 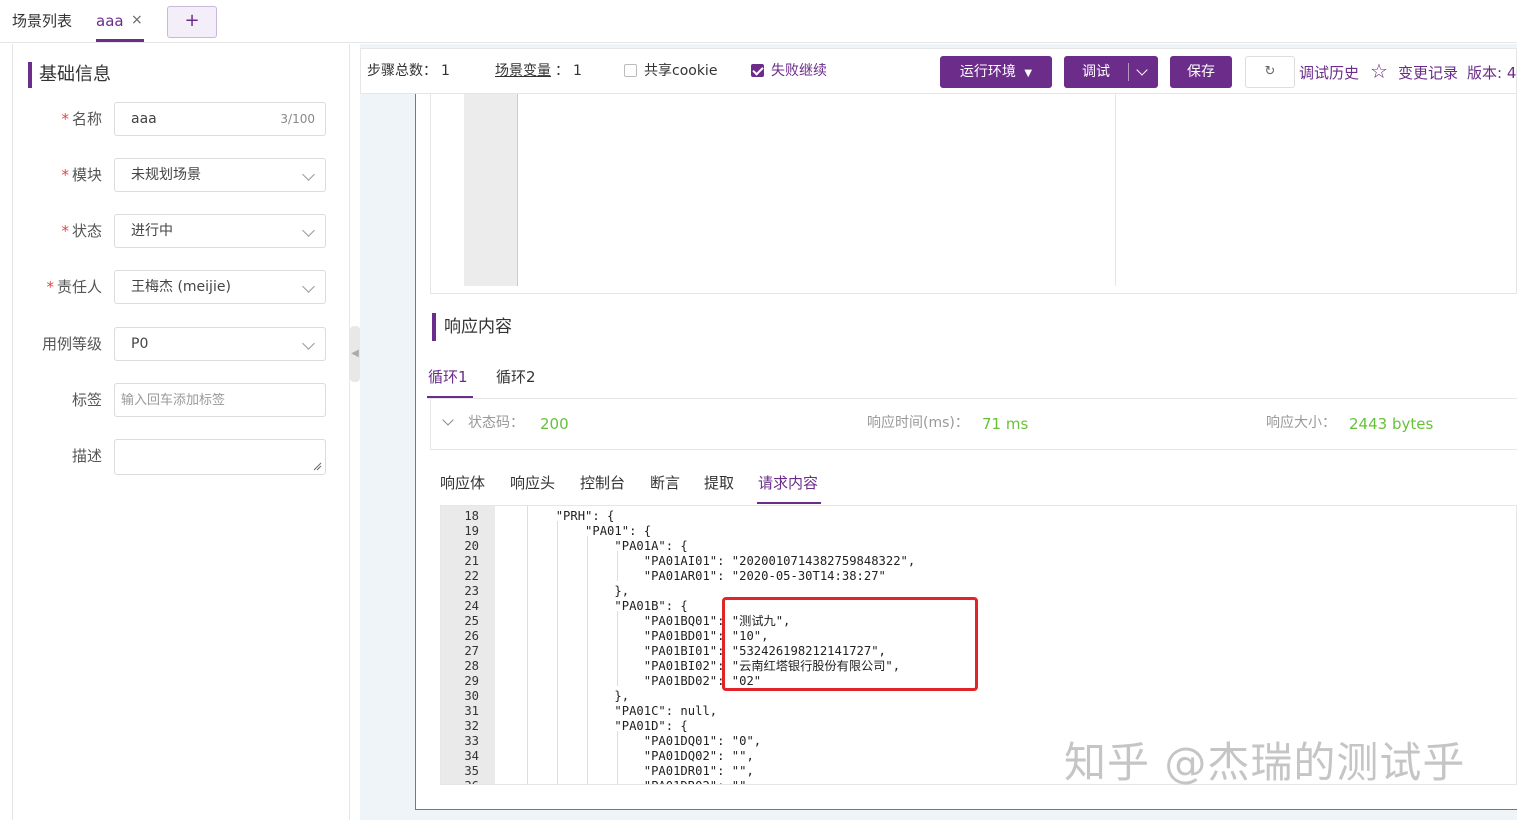 I want to click on fail-continue-checkbox, so click(x=757, y=70).